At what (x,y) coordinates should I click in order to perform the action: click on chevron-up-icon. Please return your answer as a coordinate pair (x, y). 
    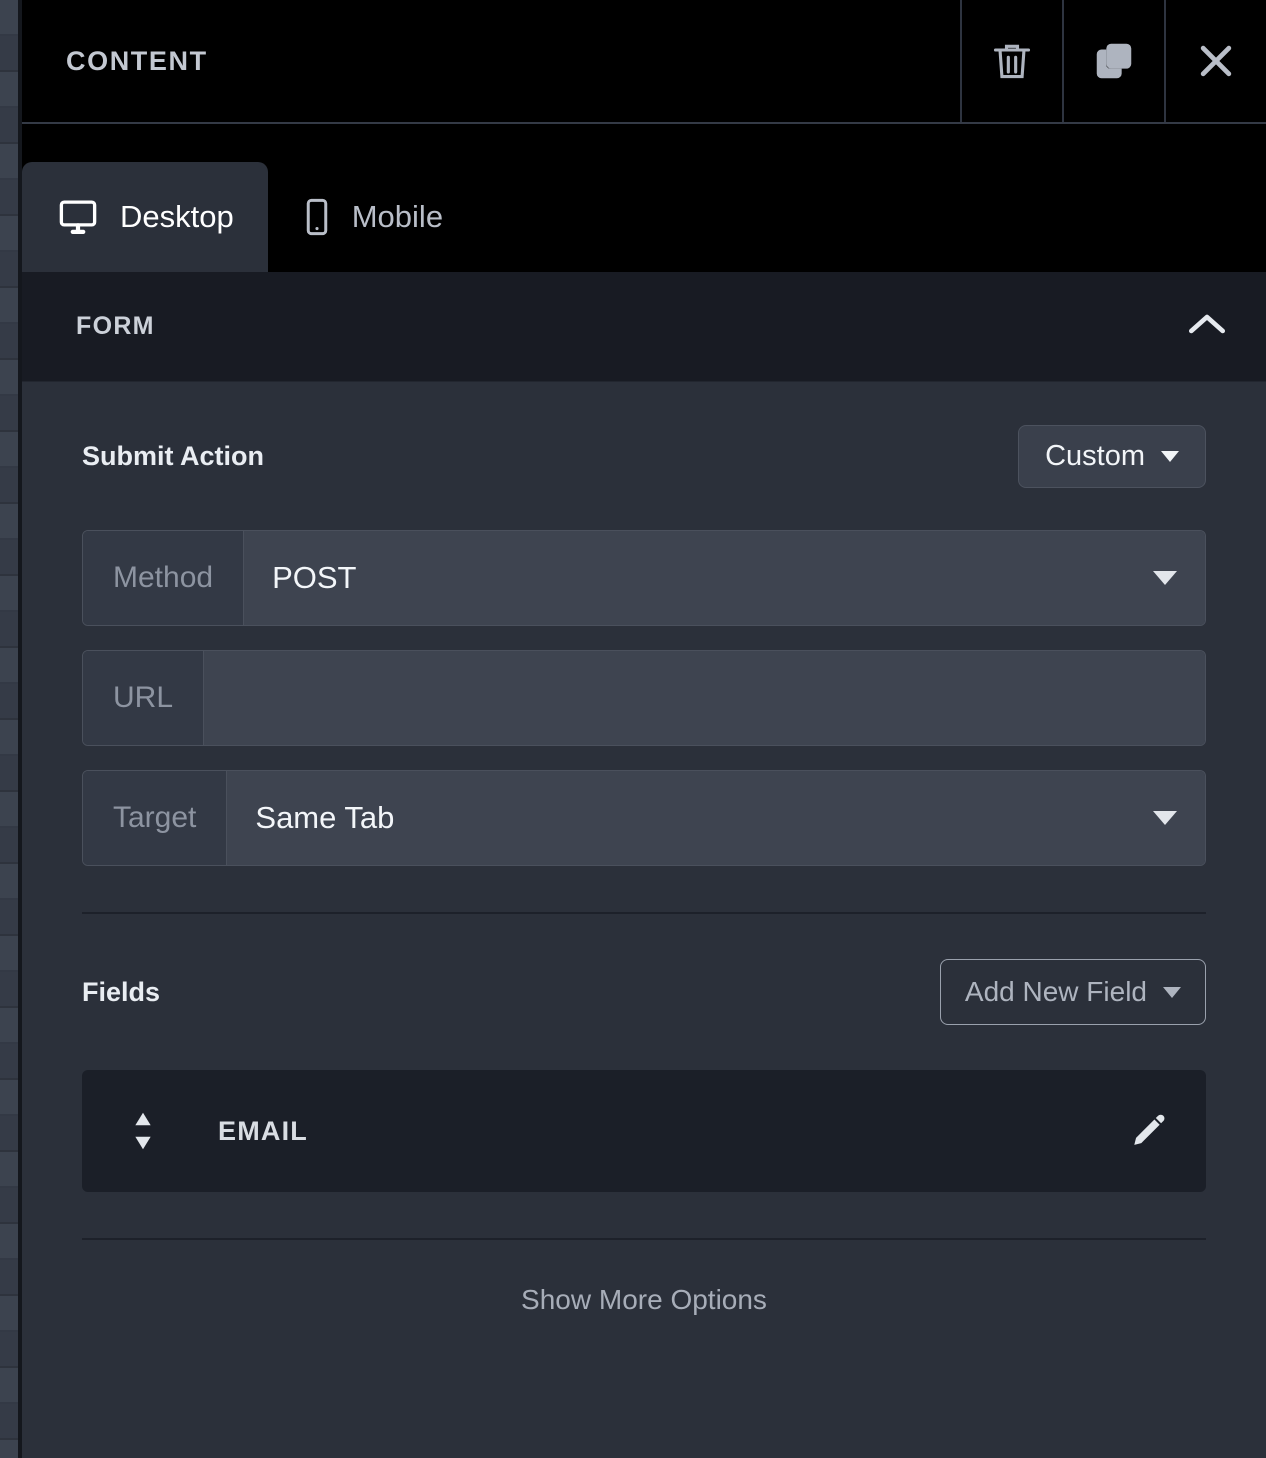
    Looking at the image, I should click on (1207, 326).